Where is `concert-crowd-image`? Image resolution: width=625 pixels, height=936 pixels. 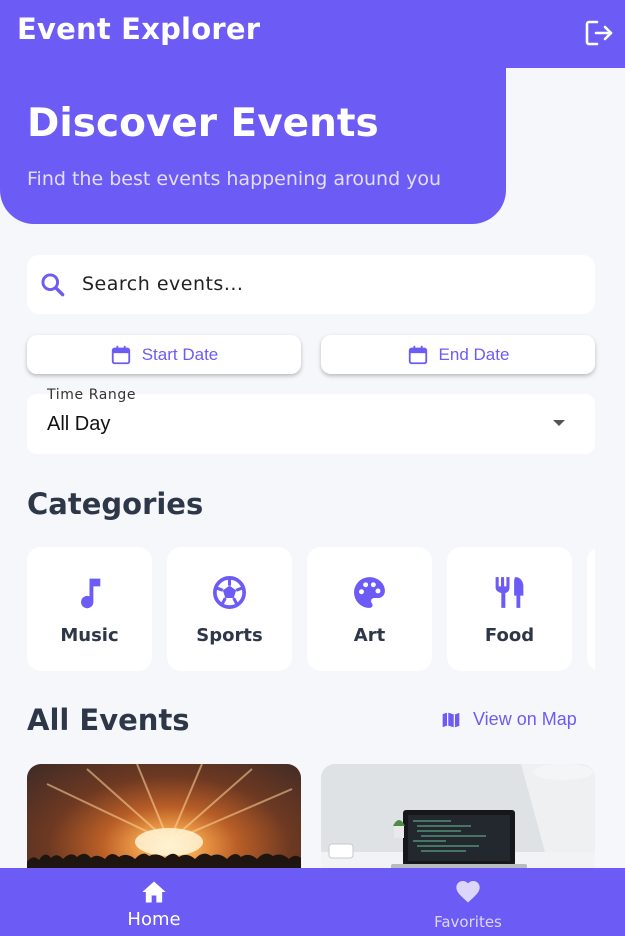
concert-crowd-image is located at coordinates (164, 819).